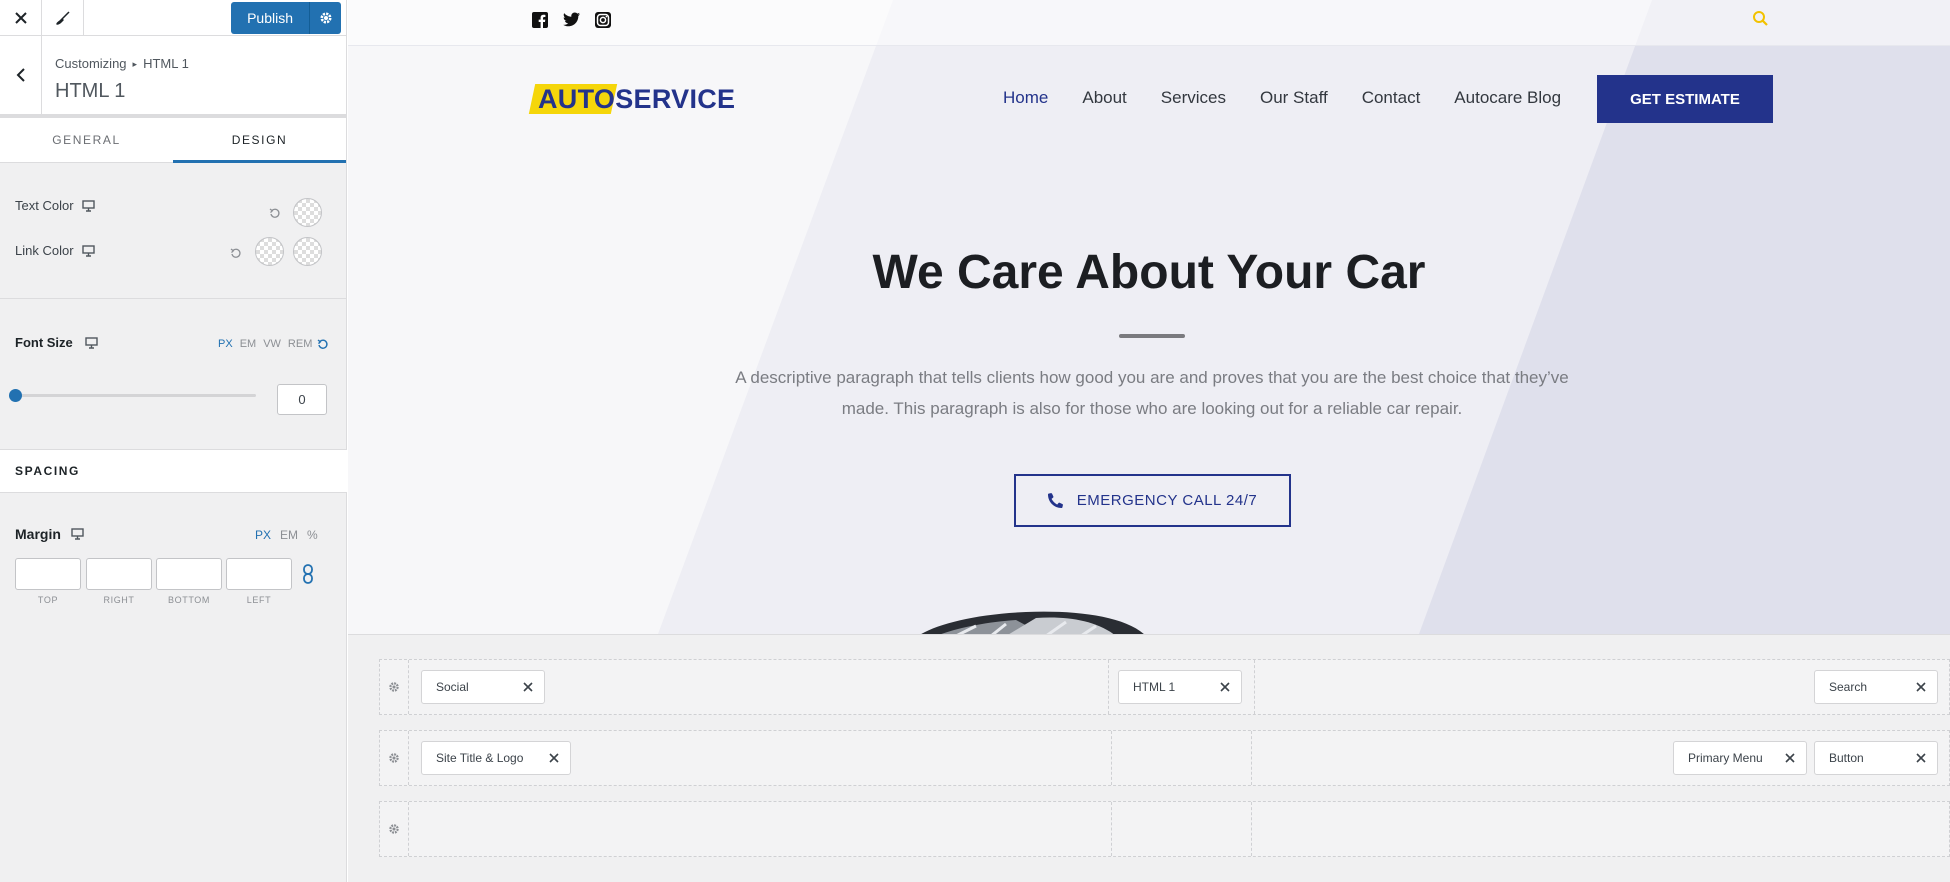 This screenshot has height=882, width=1950. I want to click on builder-row-bottom, so click(1164, 829).